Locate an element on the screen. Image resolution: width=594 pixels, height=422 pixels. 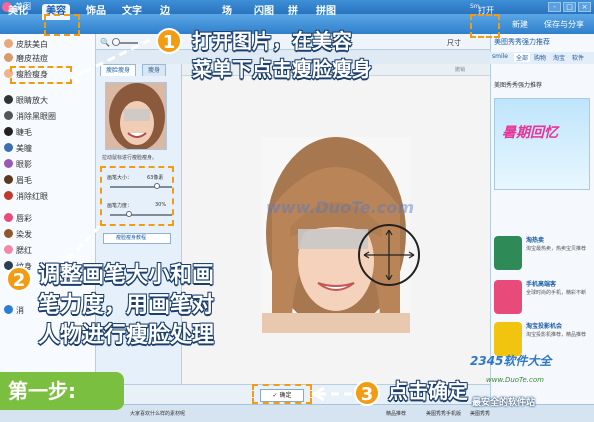
step-two-text-line2: 笔力度，用画笔对 is located at coordinates (126, 305).